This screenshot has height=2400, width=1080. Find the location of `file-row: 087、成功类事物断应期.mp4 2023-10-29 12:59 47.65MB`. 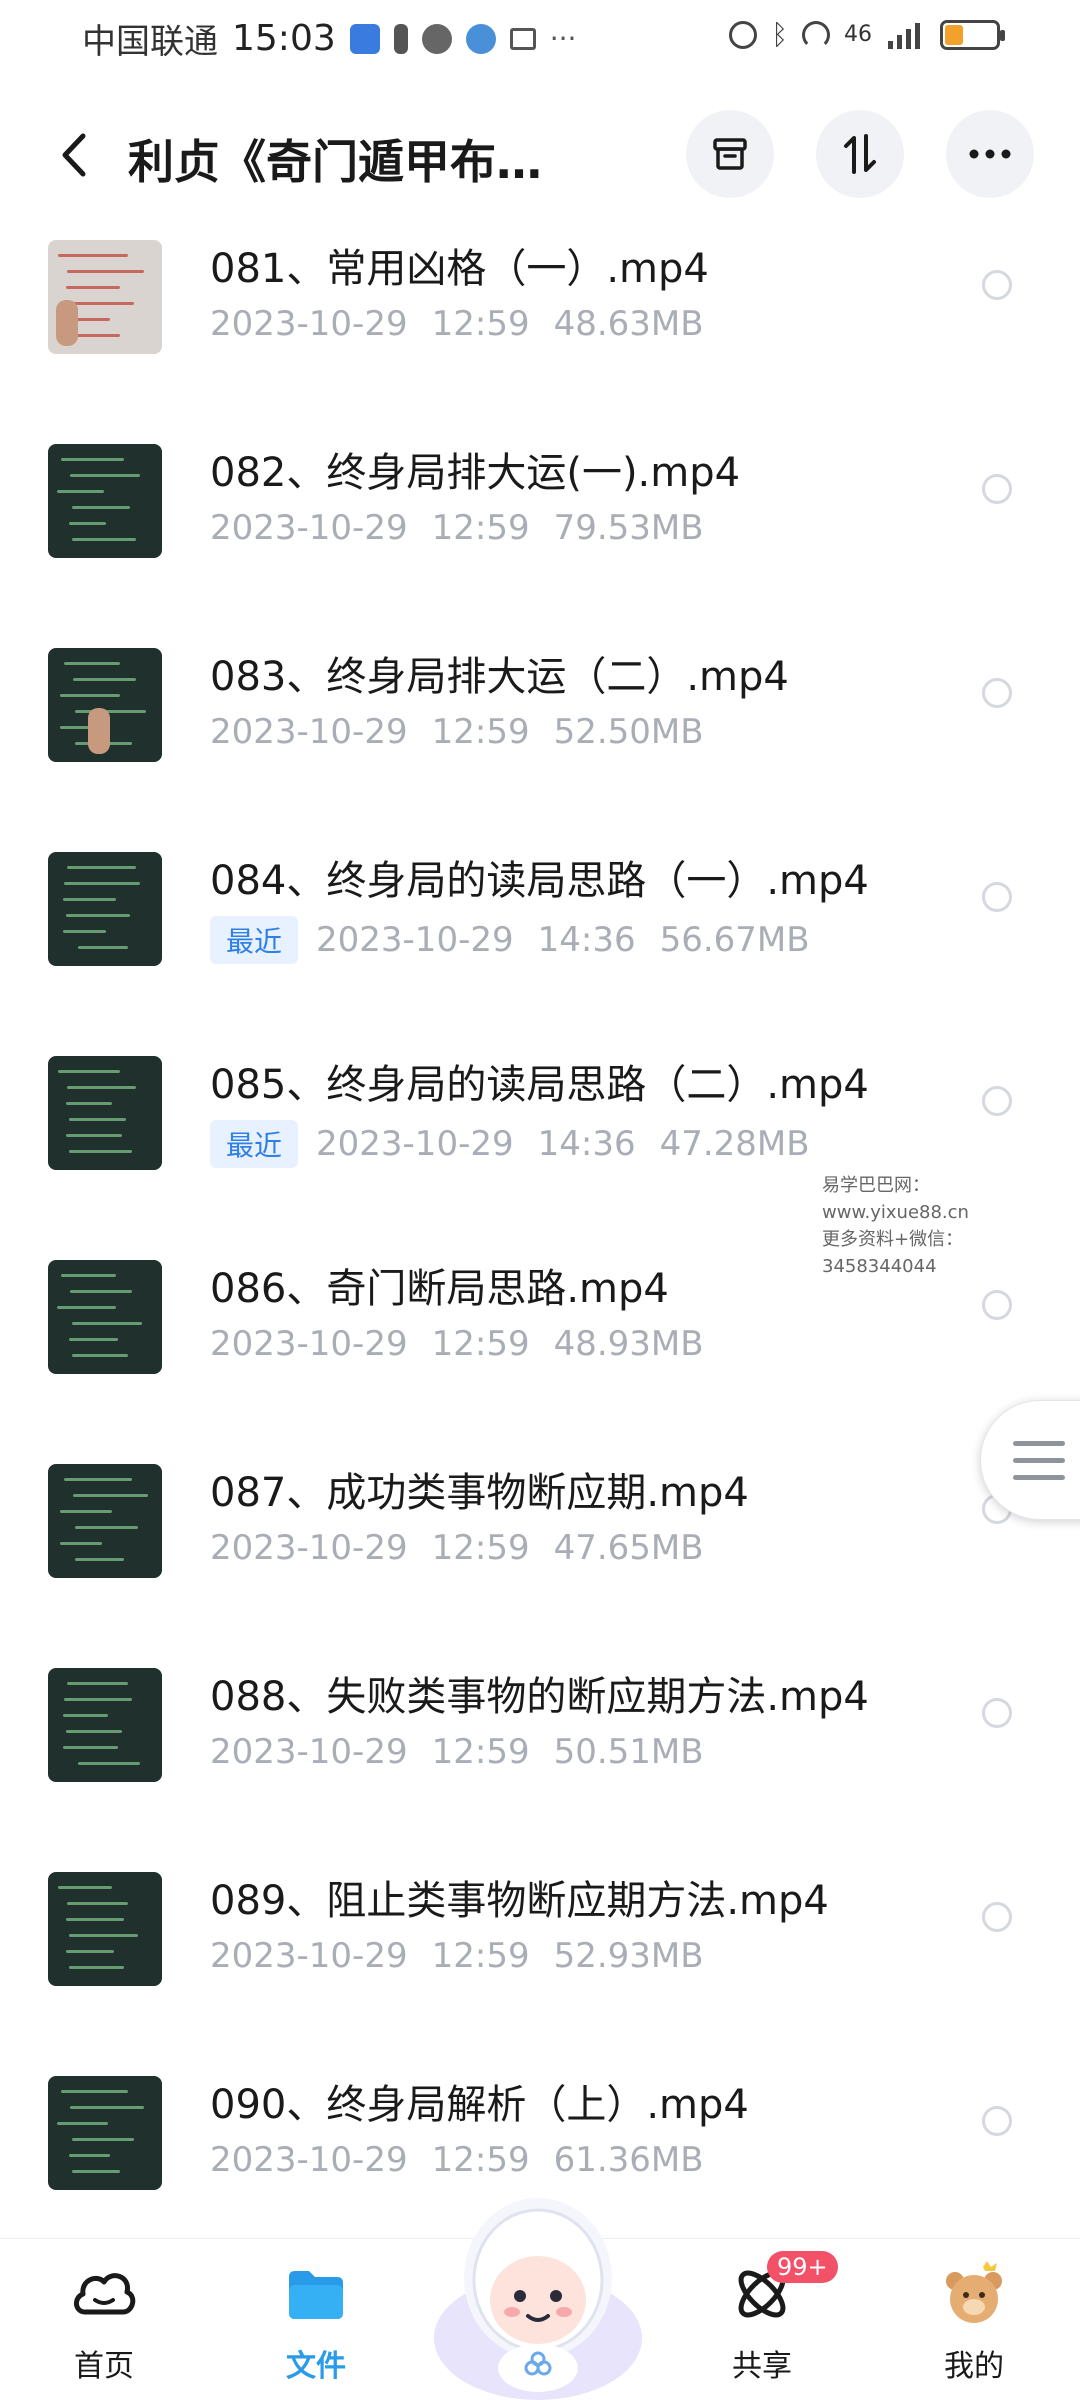

file-row: 087、成功类事物断应期.mp4 2023-10-29 12:59 47.65MB is located at coordinates (540, 1536).